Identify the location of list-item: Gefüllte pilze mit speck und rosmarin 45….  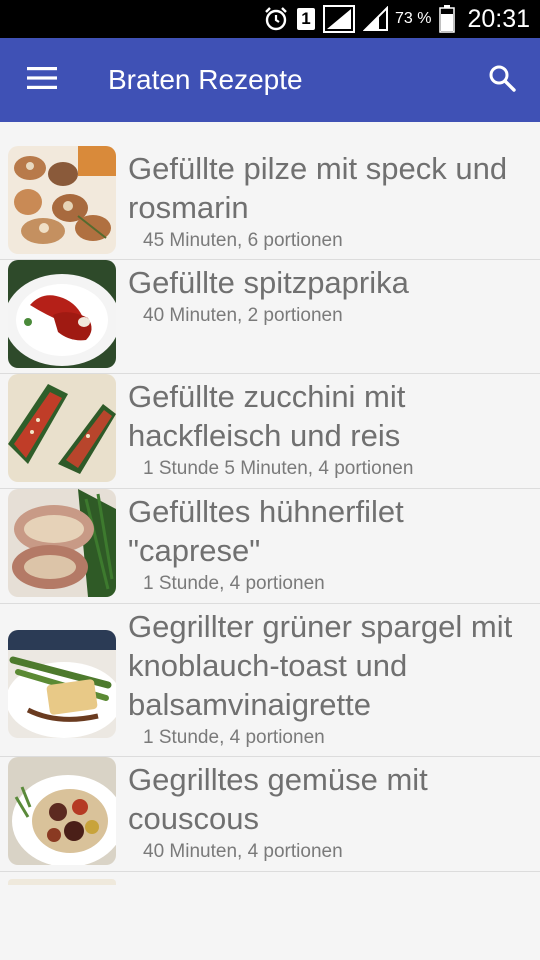
(270, 203).